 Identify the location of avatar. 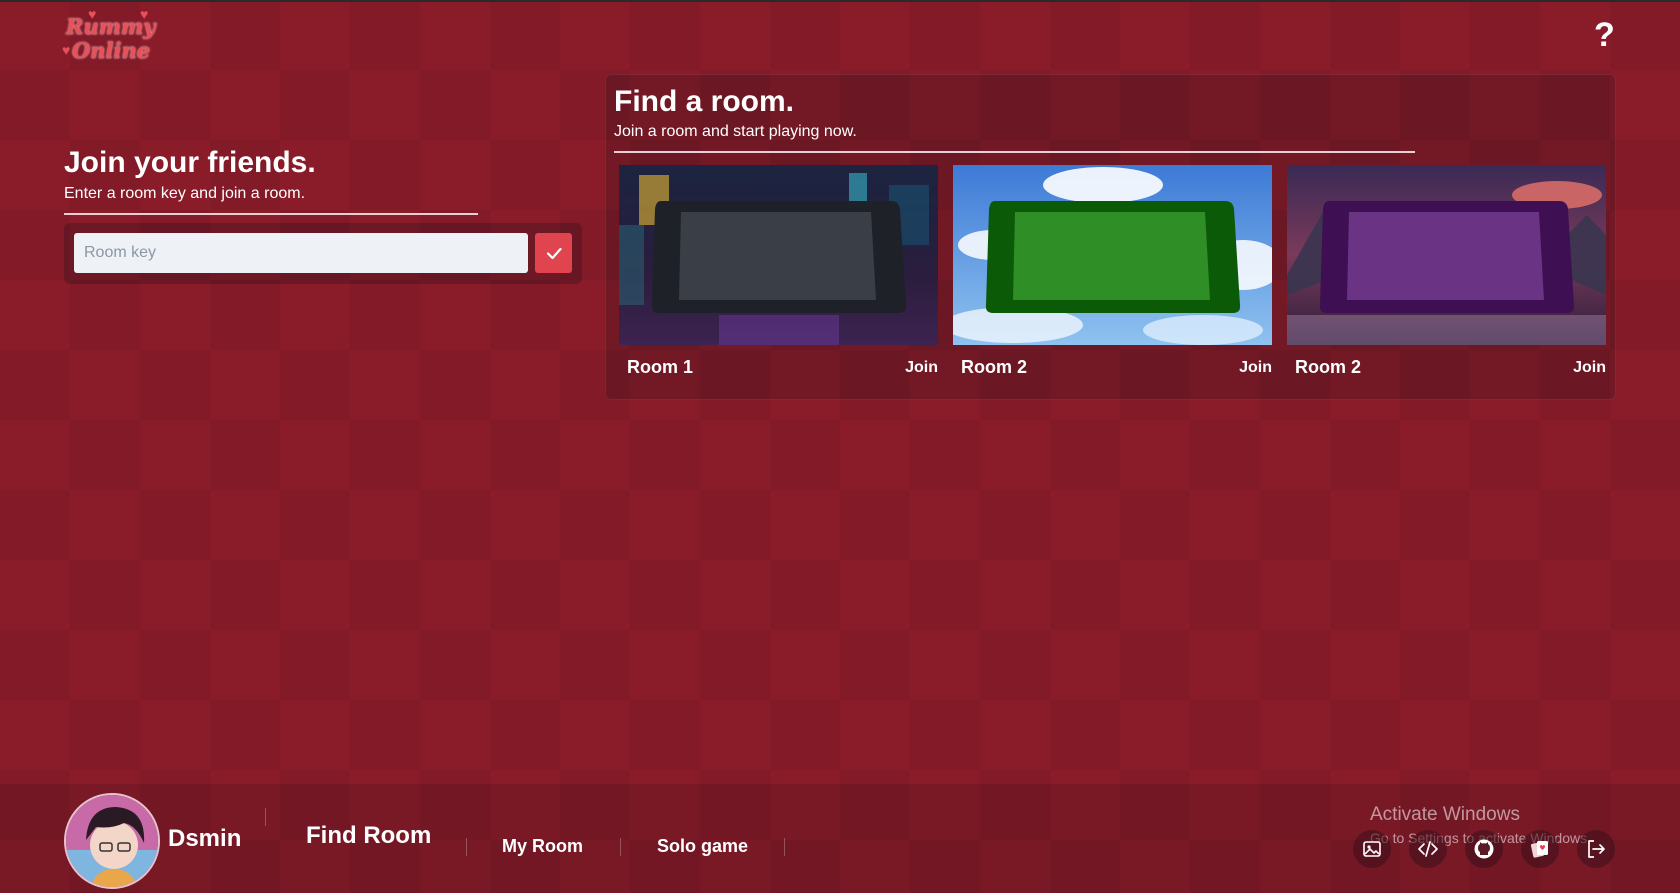
(112, 841).